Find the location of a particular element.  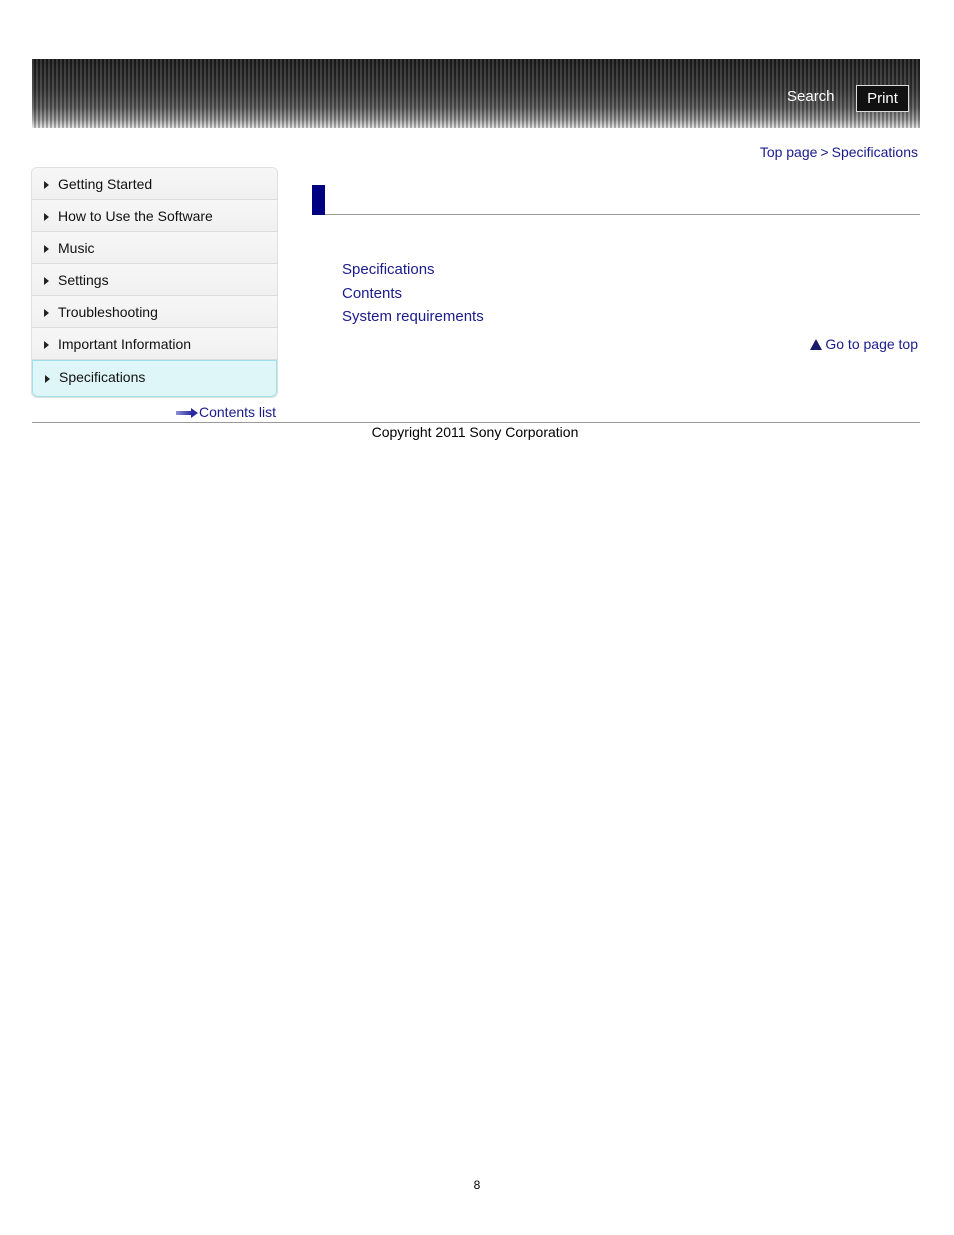

link-contents: Contents is located at coordinates (413, 297).